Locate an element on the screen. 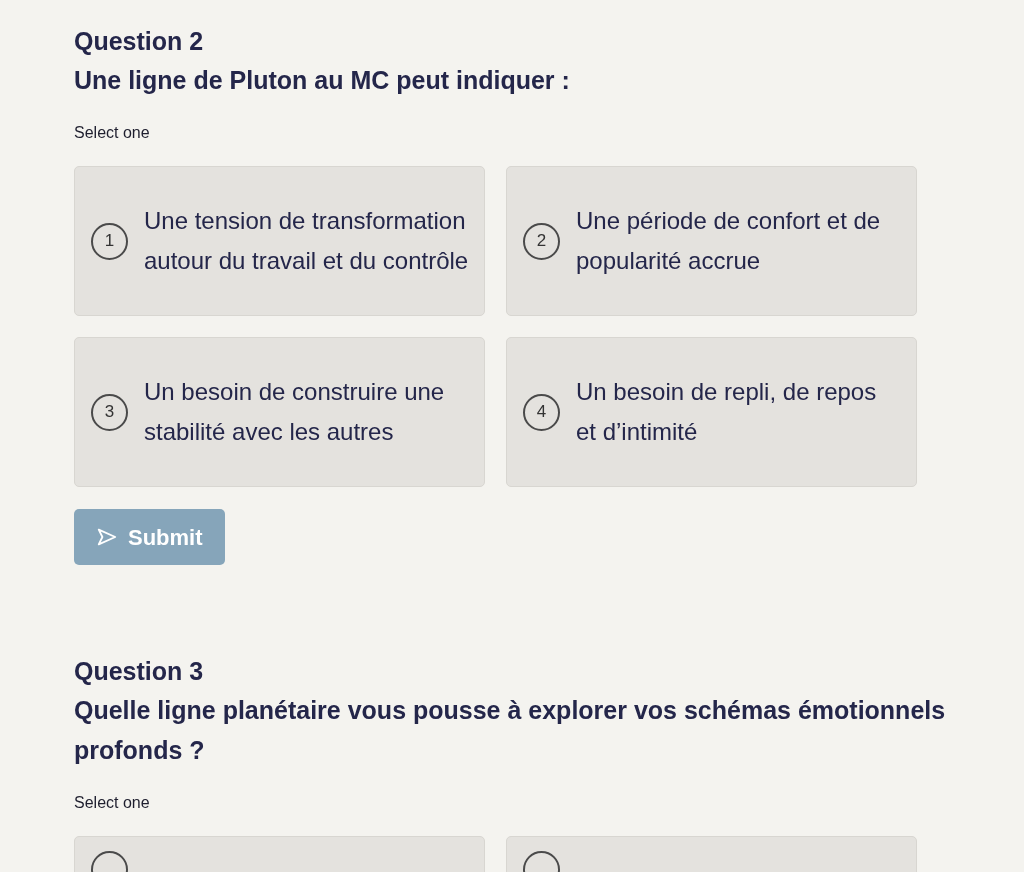 The image size is (1024, 872). question-number: Question 3 is located at coordinates (139, 671).